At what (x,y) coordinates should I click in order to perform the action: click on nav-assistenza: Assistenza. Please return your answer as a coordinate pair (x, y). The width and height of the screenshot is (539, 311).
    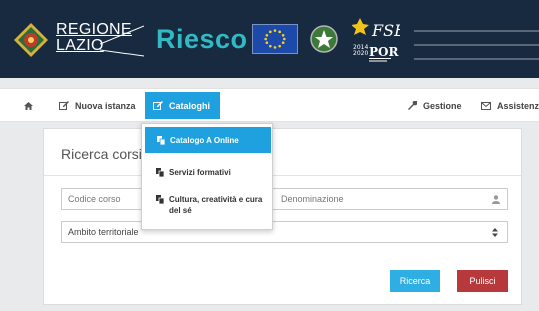
    Looking at the image, I should click on (510, 105).